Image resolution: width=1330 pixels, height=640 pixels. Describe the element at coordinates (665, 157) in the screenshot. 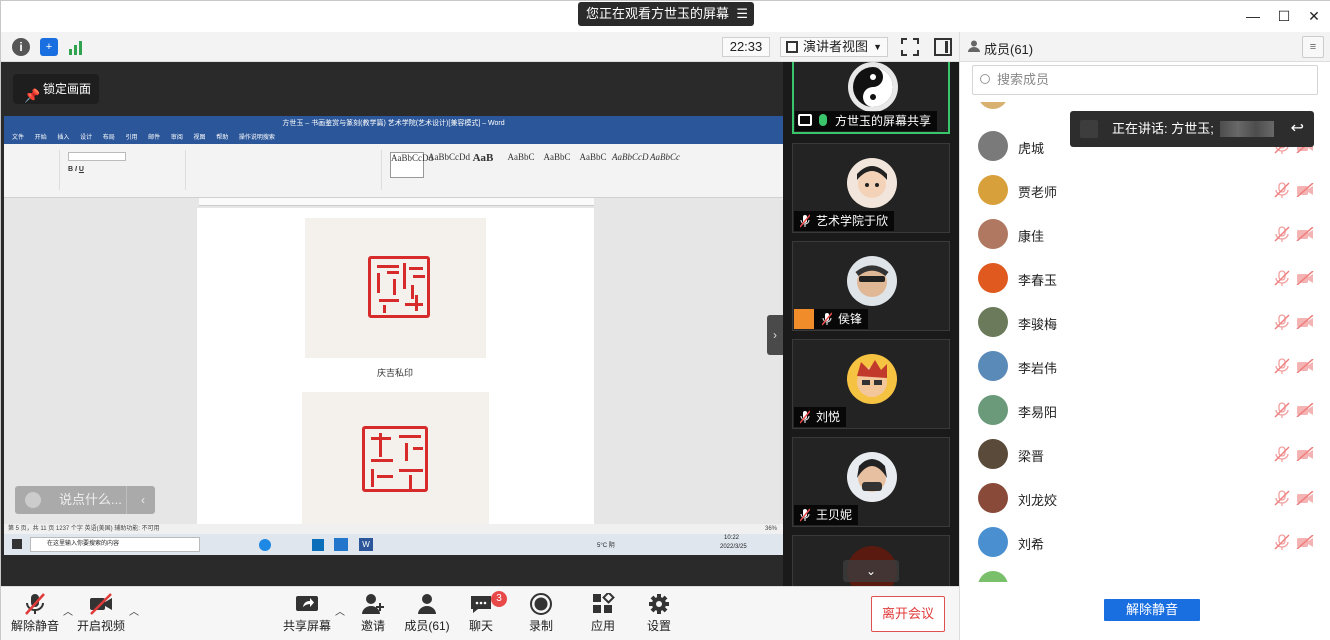

I see `style-preview: AaBbCc` at that location.